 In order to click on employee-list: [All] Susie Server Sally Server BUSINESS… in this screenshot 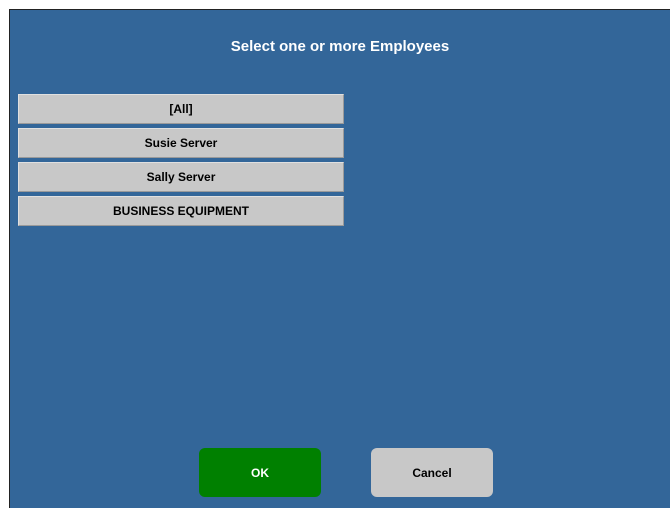, I will do `click(181, 162)`.